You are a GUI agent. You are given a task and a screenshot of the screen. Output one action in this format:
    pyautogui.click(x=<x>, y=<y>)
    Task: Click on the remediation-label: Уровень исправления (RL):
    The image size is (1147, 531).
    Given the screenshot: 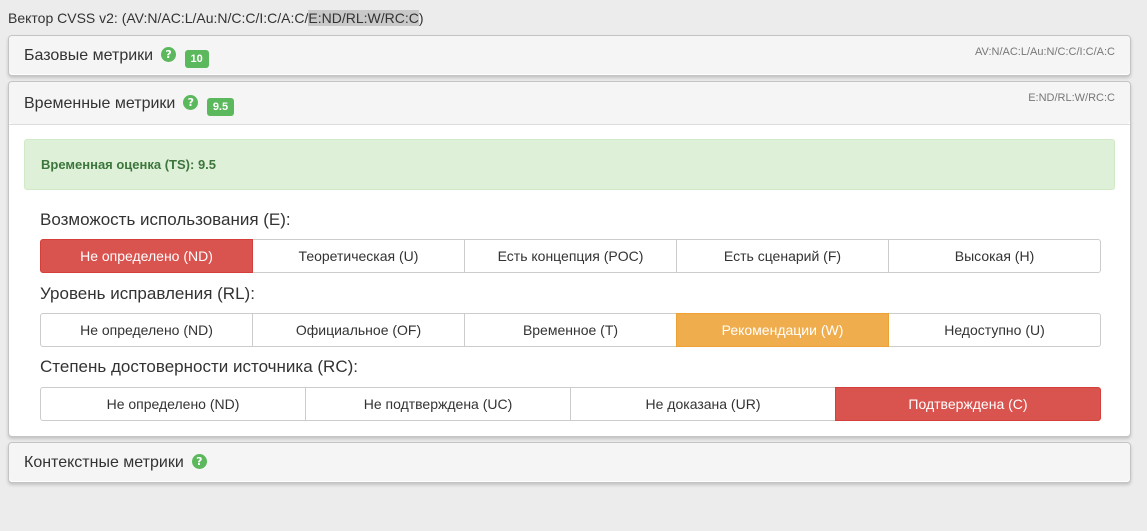 What is the action you would take?
    pyautogui.click(x=147, y=293)
    